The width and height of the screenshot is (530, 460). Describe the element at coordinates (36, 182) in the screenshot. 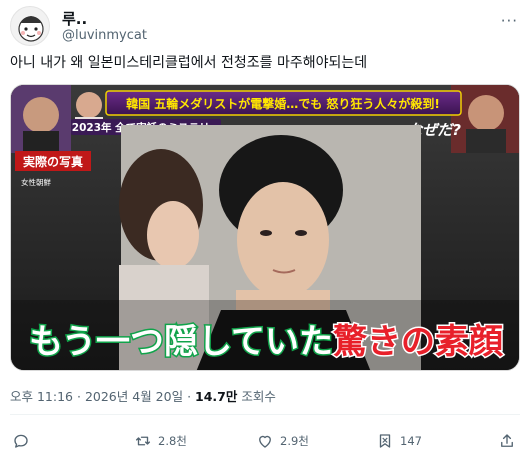

I see `photo-source: 女性朝鮮` at that location.